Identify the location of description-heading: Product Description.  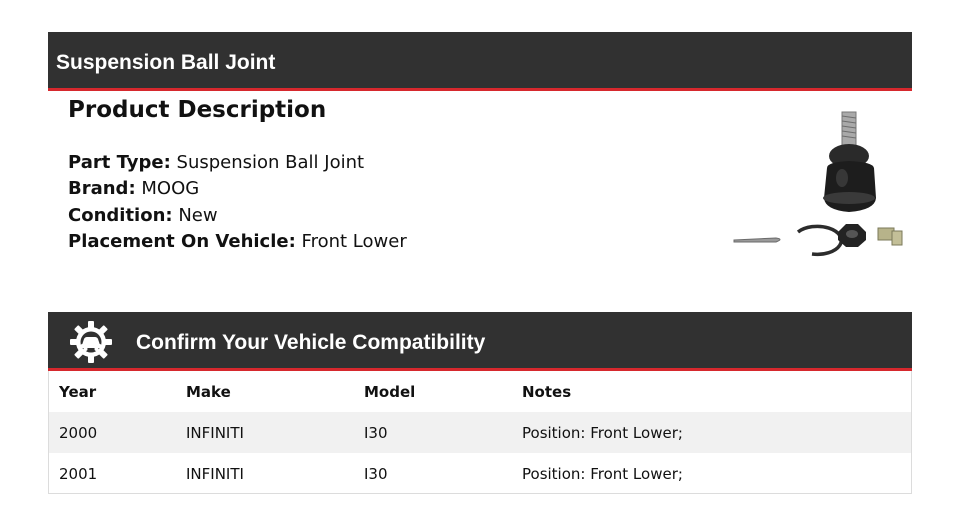
(197, 110).